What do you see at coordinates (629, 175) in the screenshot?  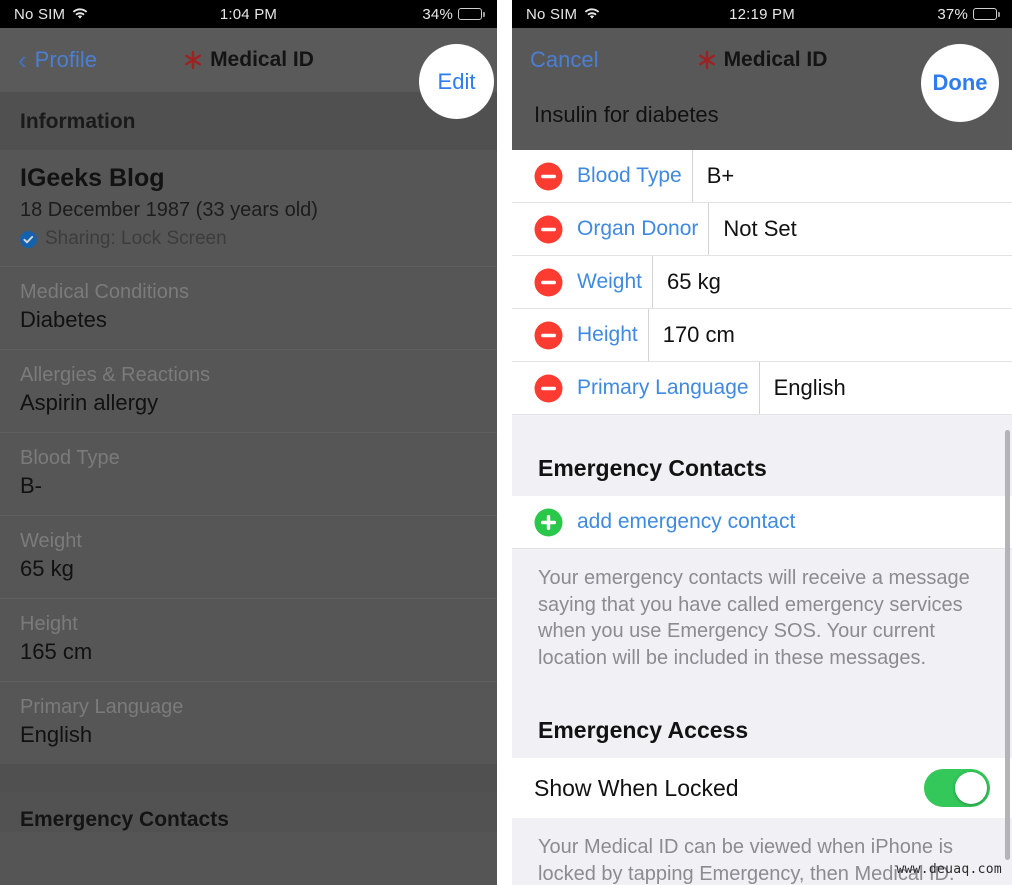 I see `edit-row-label: Blood Type` at bounding box center [629, 175].